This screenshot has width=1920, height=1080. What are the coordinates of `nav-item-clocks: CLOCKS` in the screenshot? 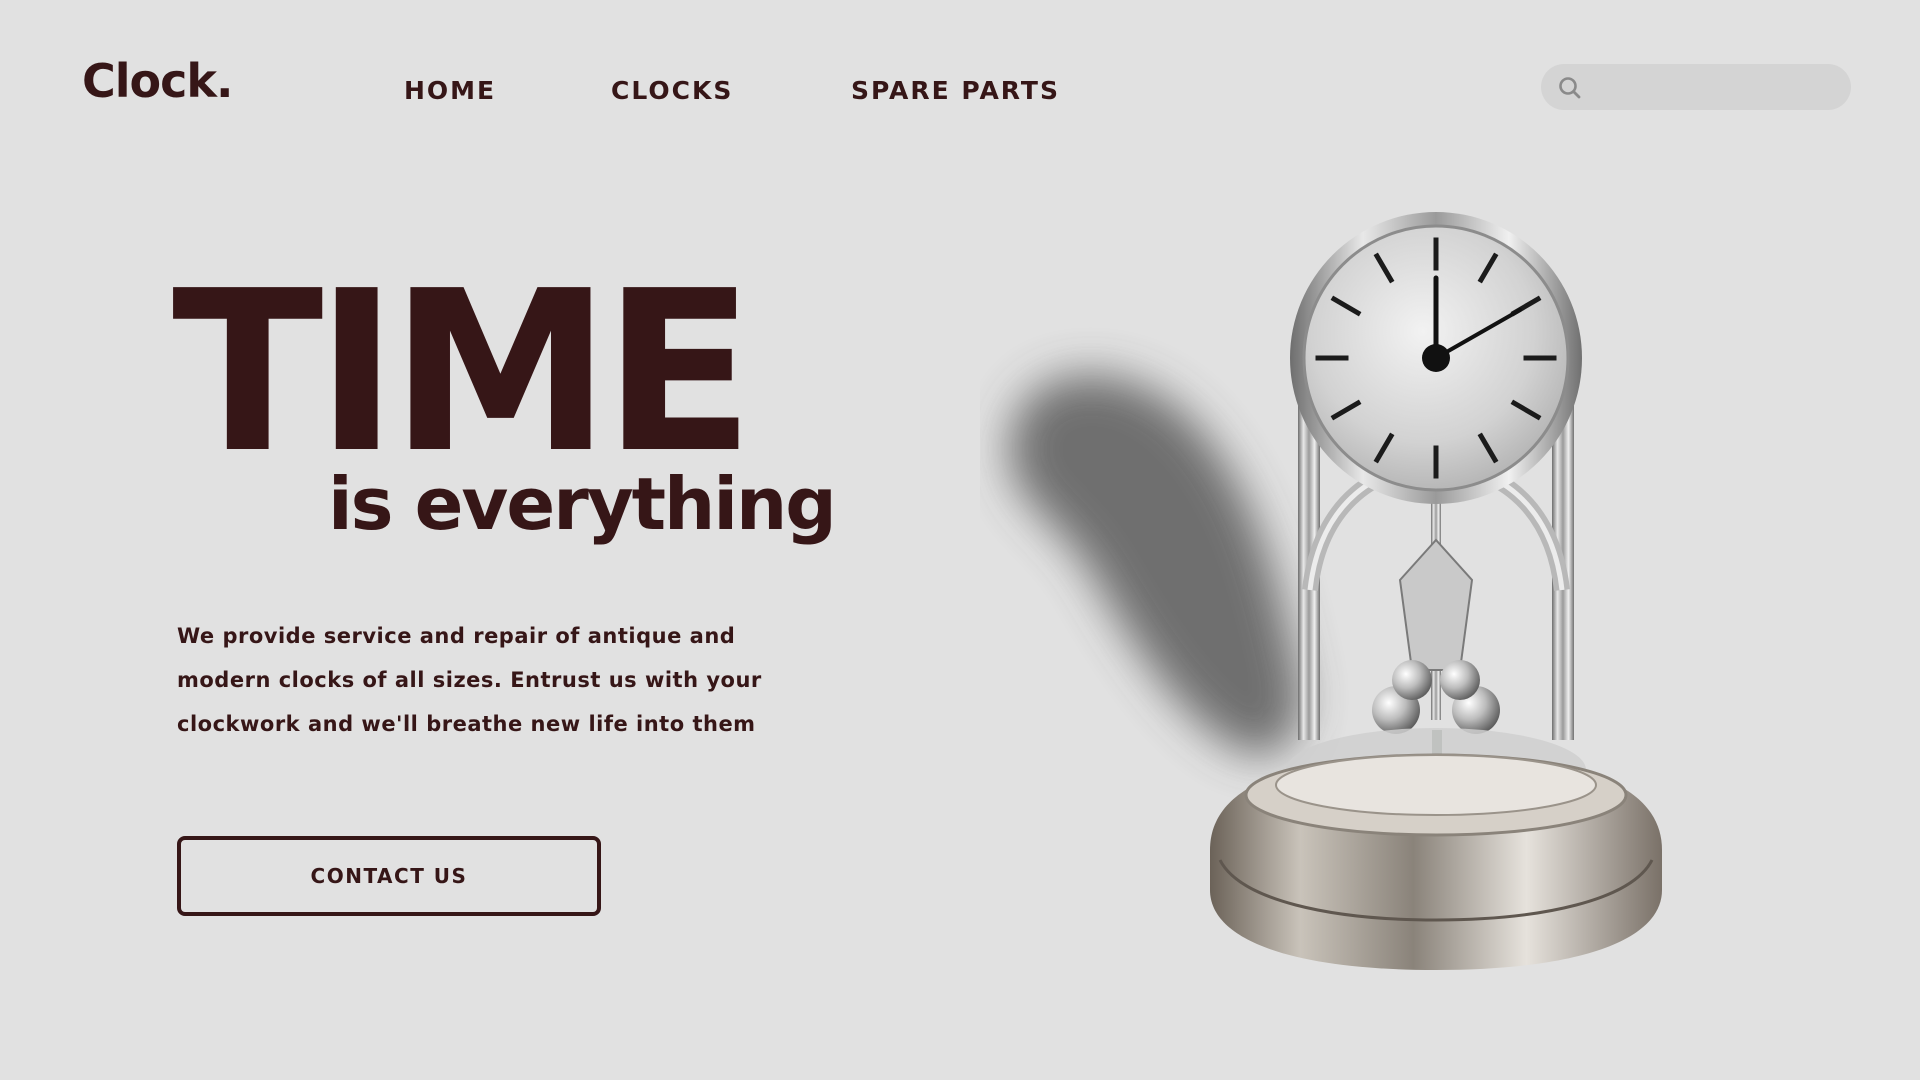 It's located at (672, 90).